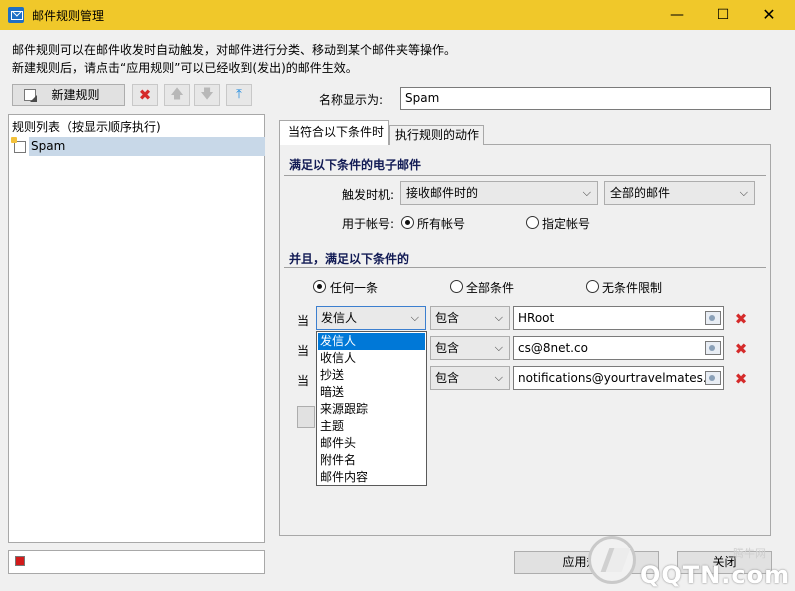 The image size is (795, 591). Describe the element at coordinates (585, 98) in the screenshot. I see `rule-name-input: Spam` at that location.